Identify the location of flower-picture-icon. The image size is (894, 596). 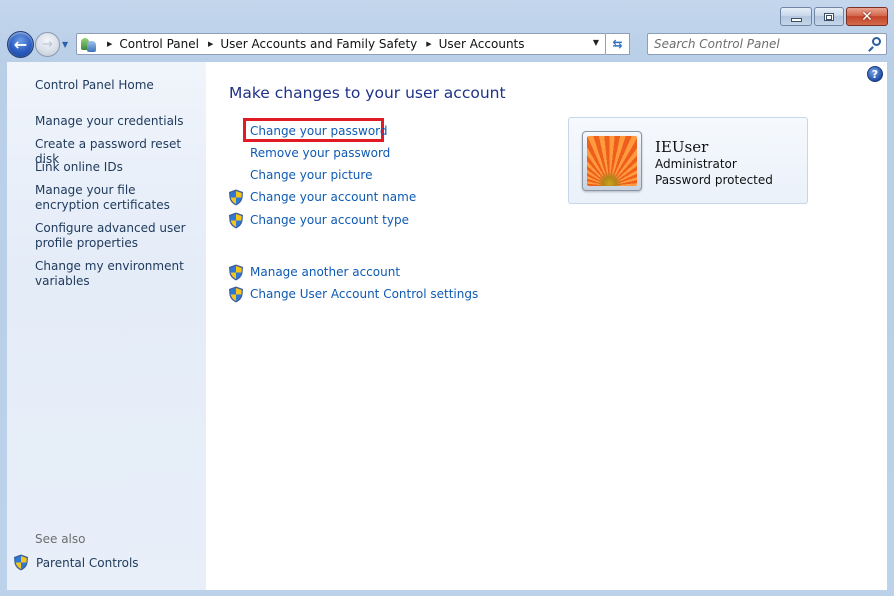
(612, 161).